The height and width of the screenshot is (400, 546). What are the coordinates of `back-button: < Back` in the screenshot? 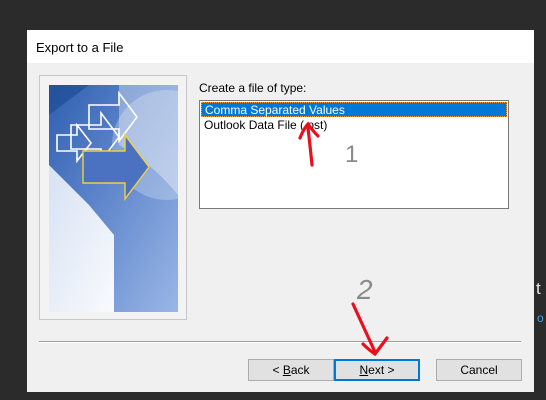 It's located at (291, 370).